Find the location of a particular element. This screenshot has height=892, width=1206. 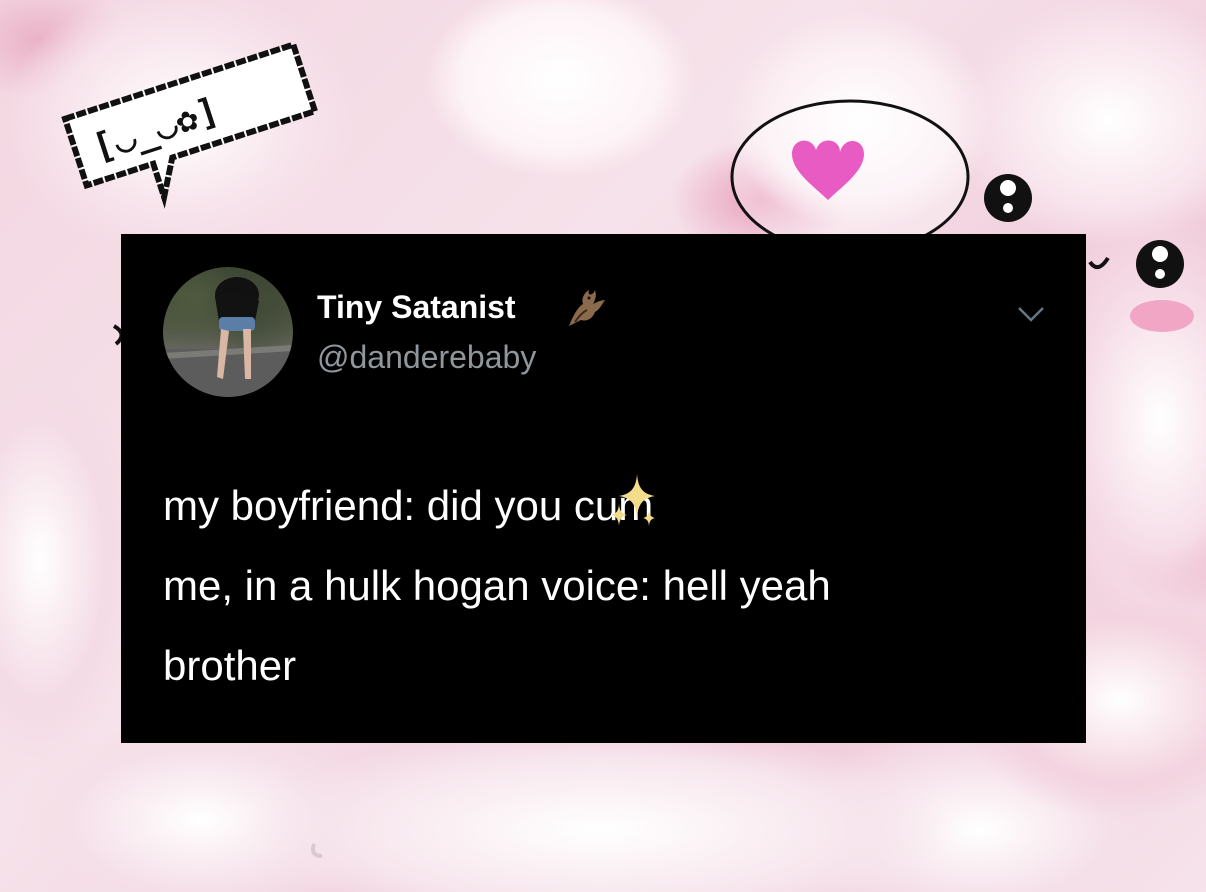

tweet-text-line: my boyfriend: did you cum is located at coordinates (593, 506).